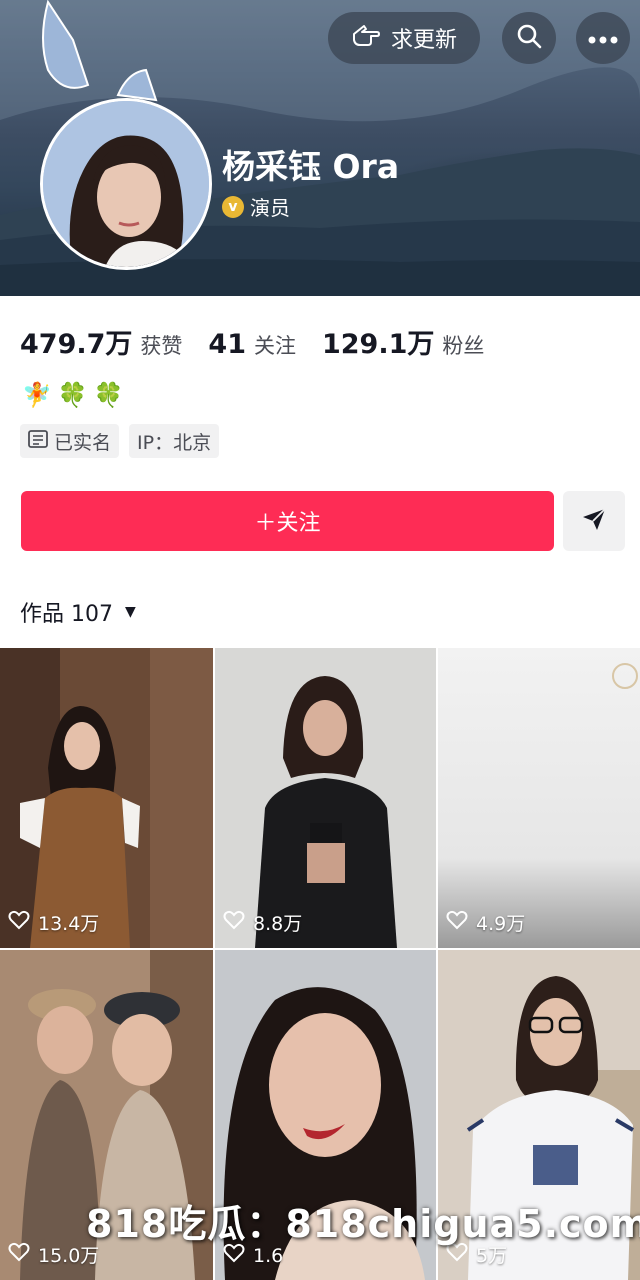 The width and height of the screenshot is (640, 1280). I want to click on verified-badge-icon: v, so click(233, 206).